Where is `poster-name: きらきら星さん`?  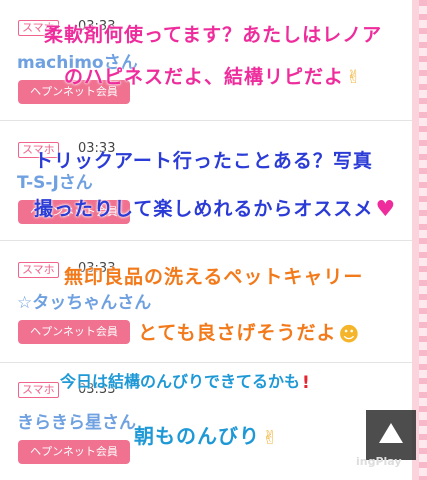 poster-name: きらきら星さん is located at coordinates (76, 420).